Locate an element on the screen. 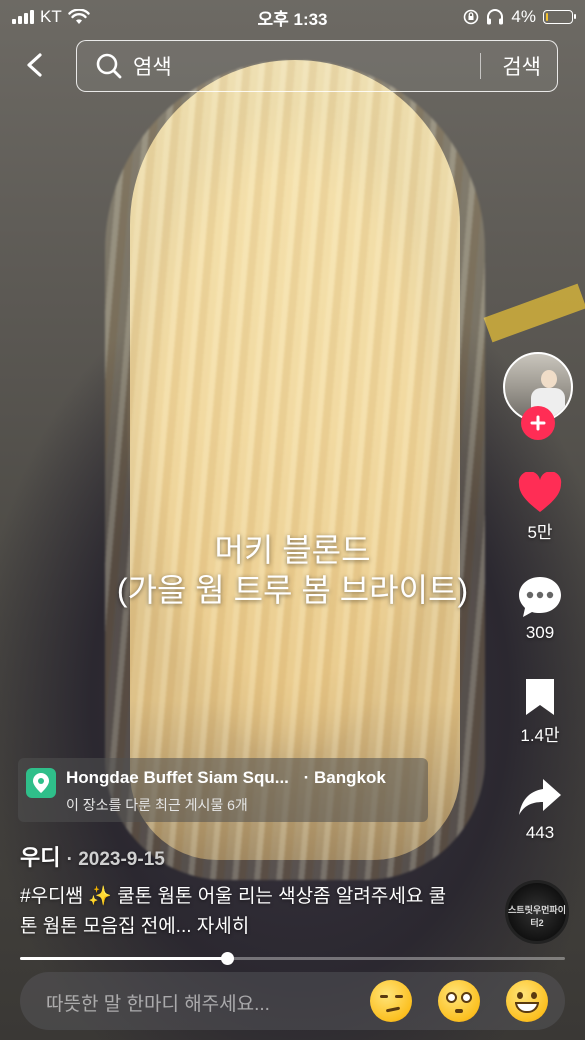  progress-fill is located at coordinates (124, 958).